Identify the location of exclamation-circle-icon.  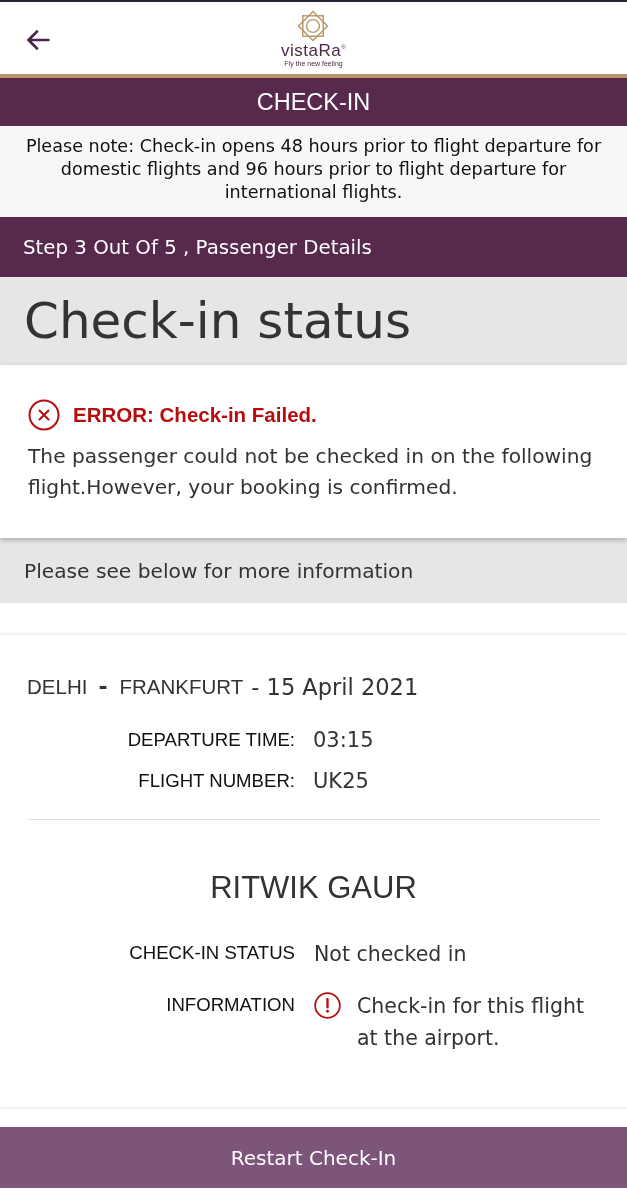
(327, 1005).